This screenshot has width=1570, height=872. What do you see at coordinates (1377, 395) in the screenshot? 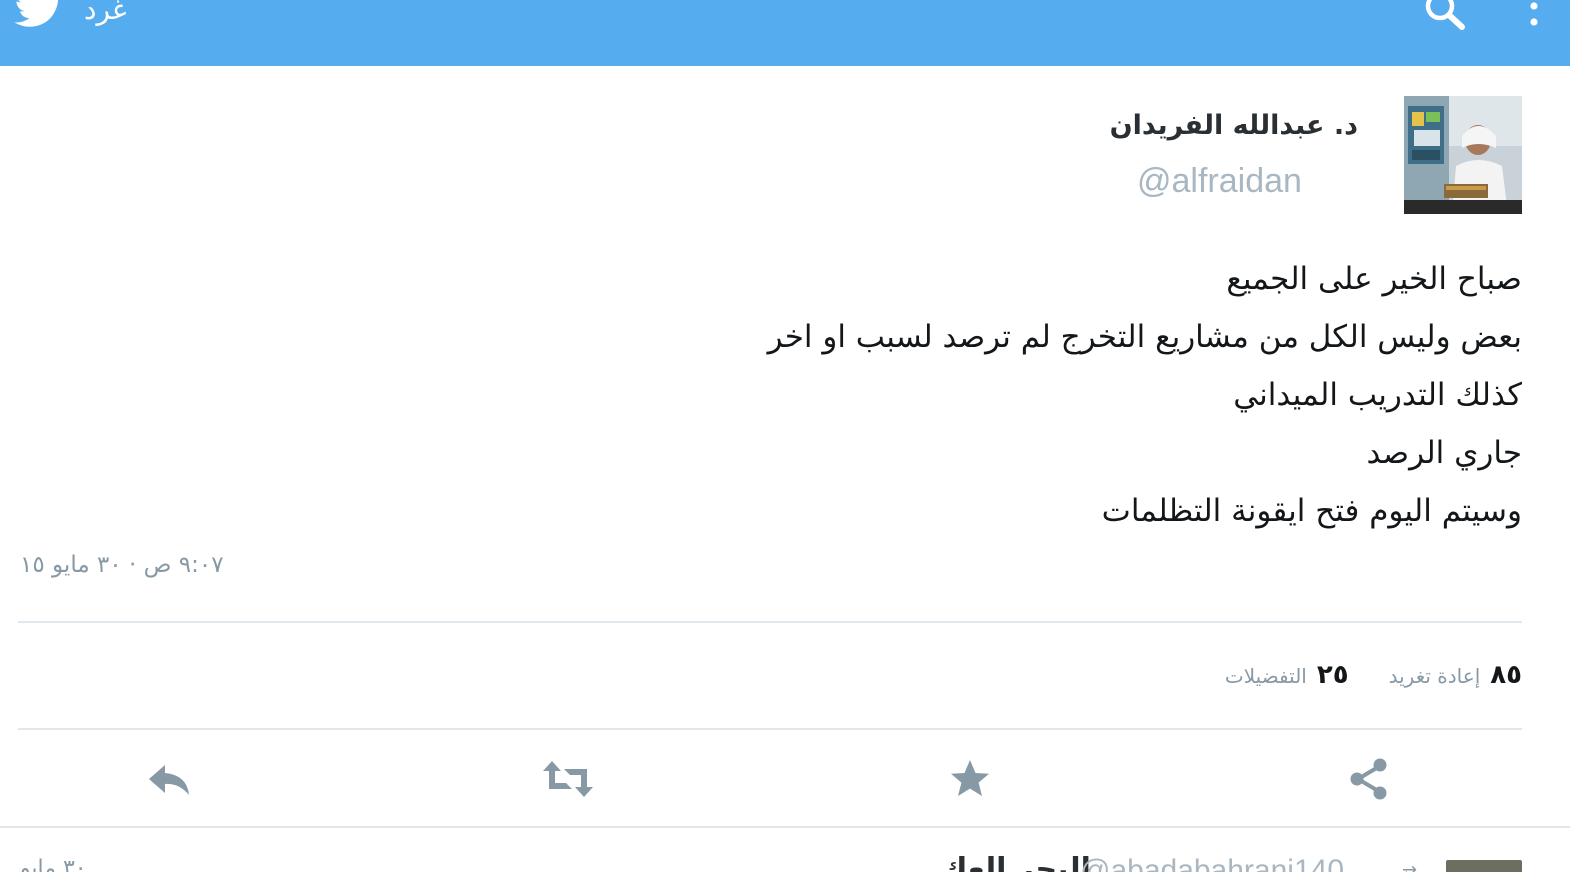
I see `tweet-line: كذلك التدريب الميداني` at bounding box center [1377, 395].